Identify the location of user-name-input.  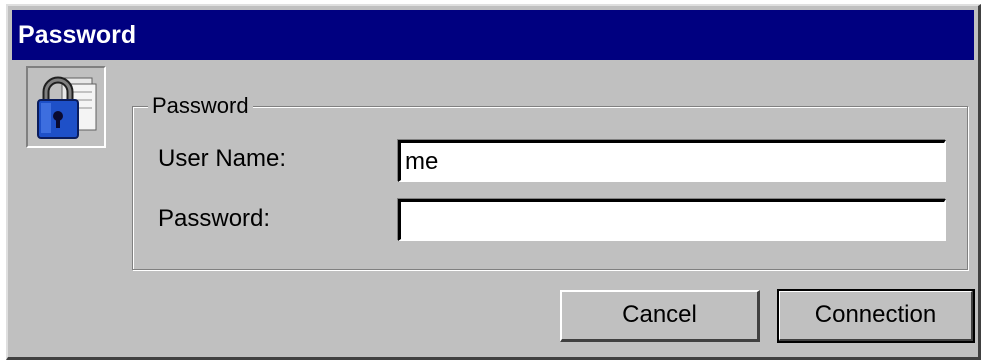
(672, 161).